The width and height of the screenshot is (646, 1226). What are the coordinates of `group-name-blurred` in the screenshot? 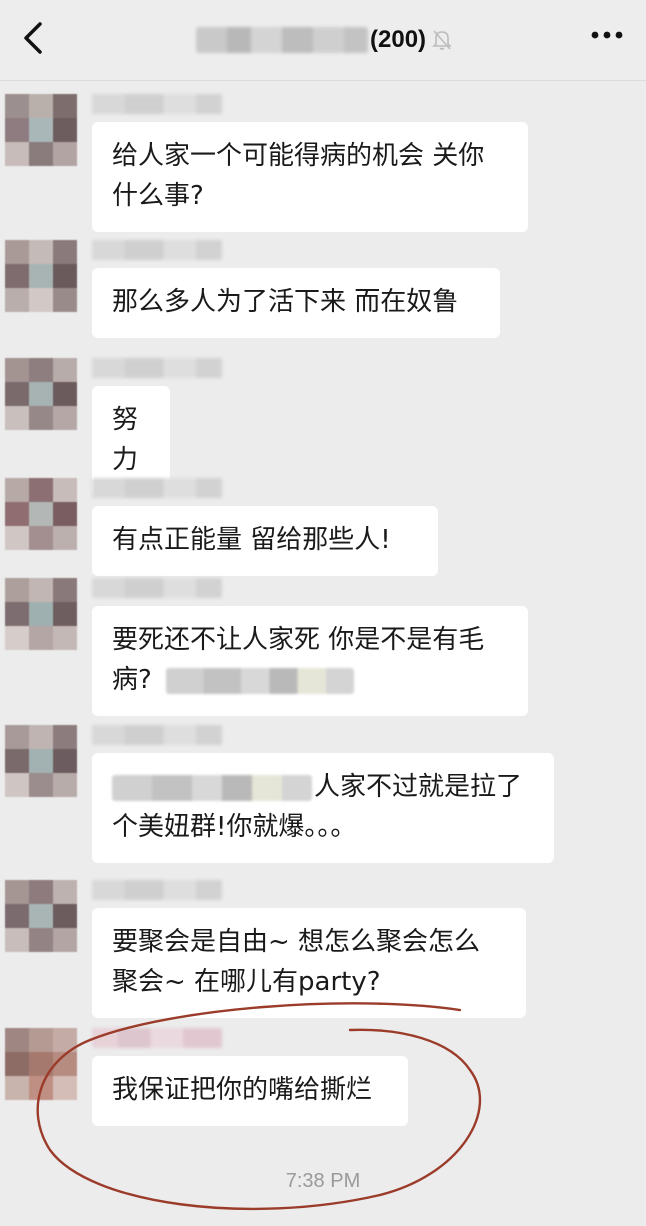 It's located at (282, 40).